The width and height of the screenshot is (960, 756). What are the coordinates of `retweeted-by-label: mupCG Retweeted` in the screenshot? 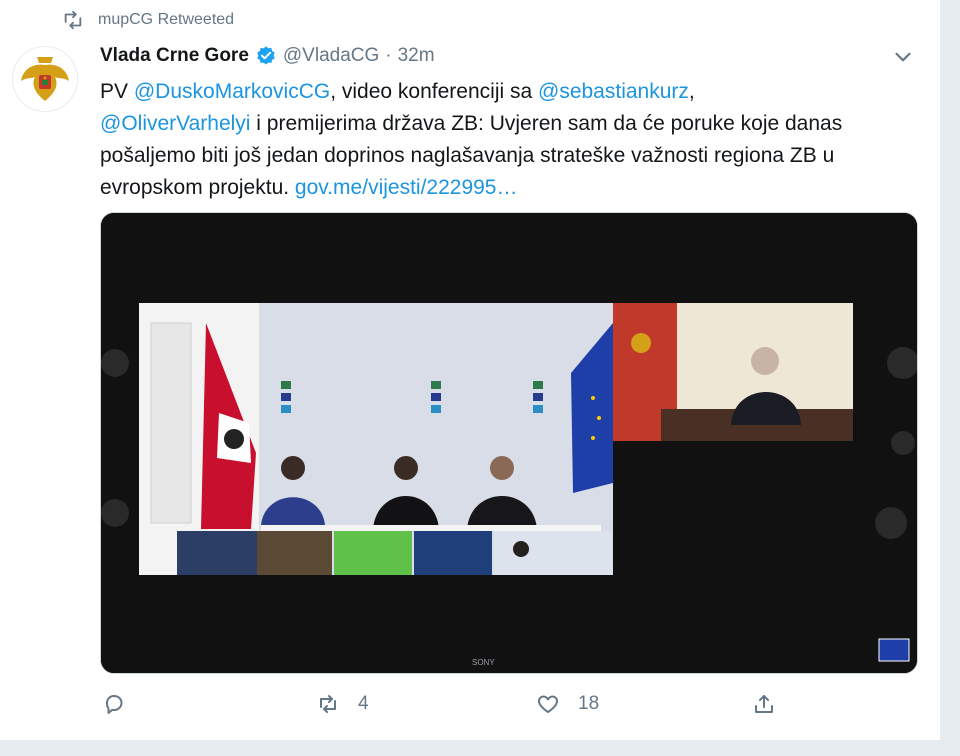 It's located at (166, 20).